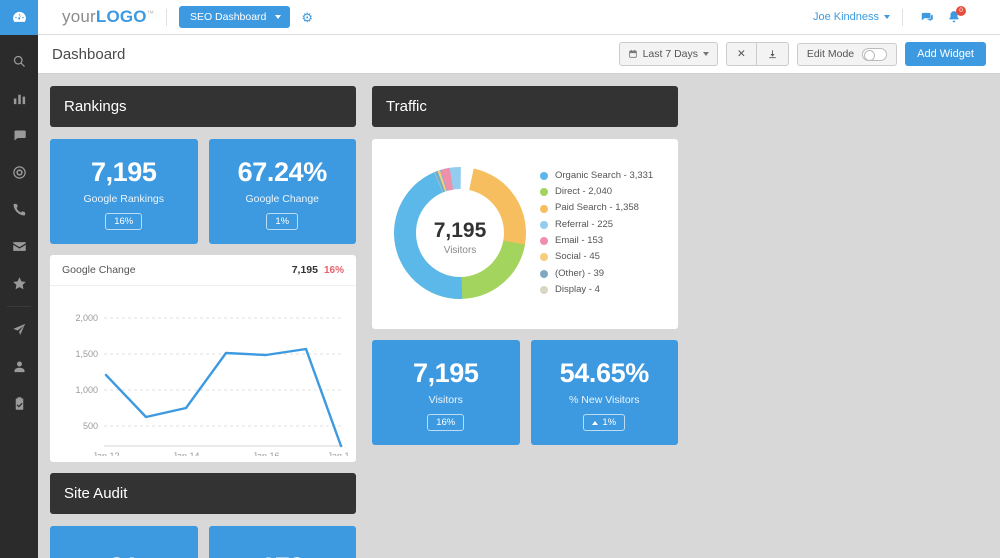 The image size is (1000, 558). I want to click on kpi-card: 173 Warnings, so click(282, 542).